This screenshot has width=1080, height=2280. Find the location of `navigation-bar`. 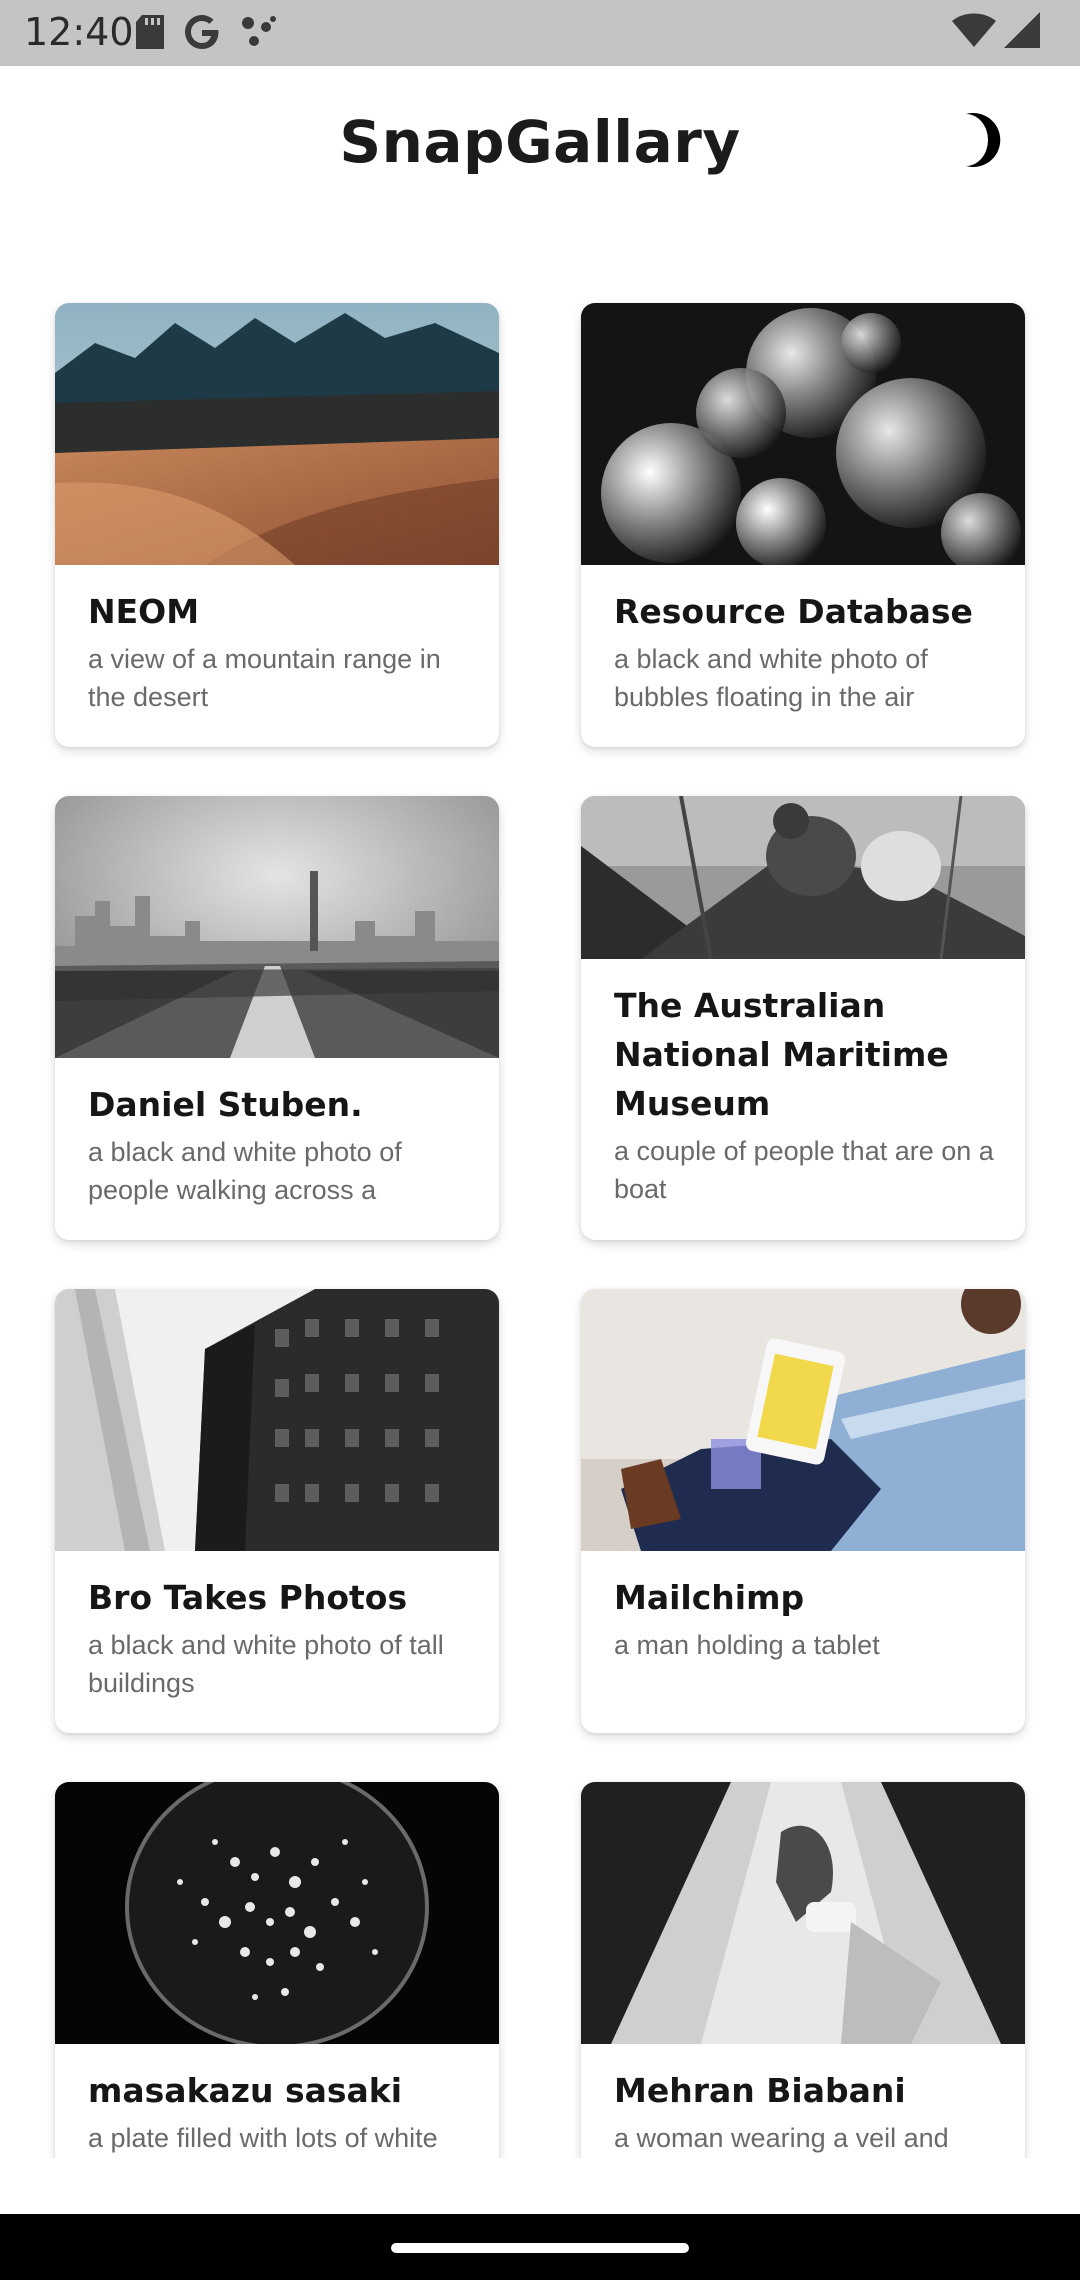

navigation-bar is located at coordinates (540, 2247).